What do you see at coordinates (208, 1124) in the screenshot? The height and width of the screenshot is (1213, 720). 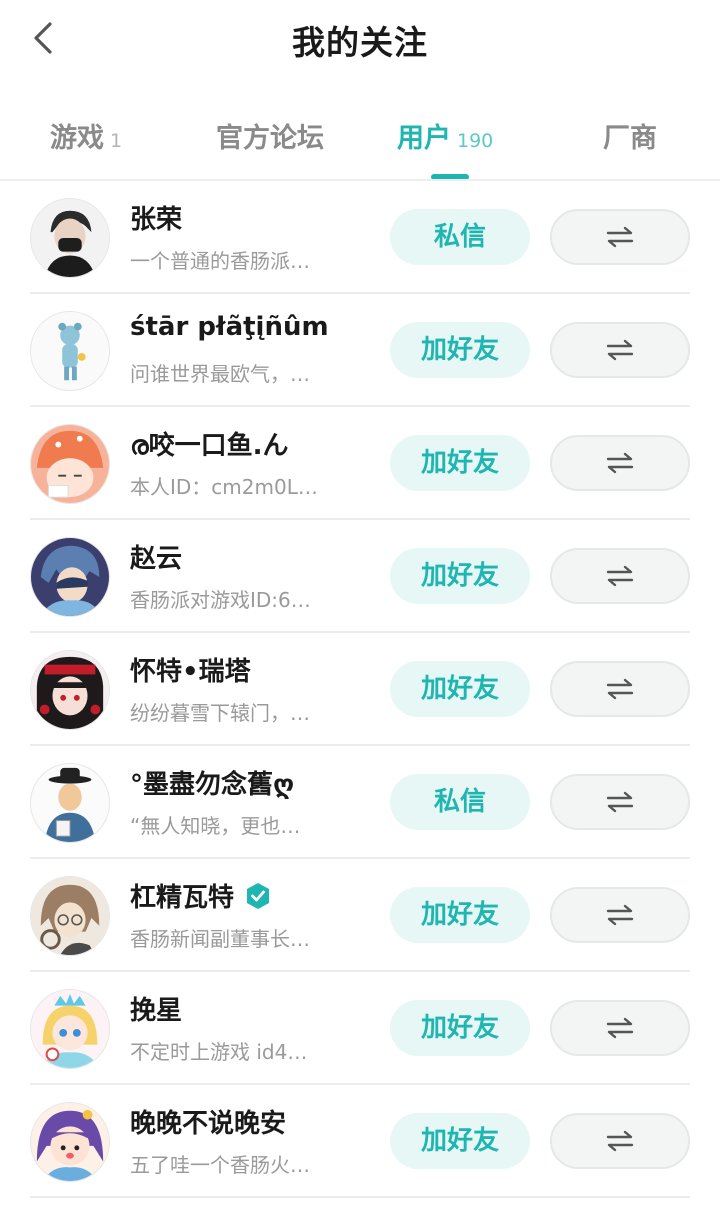 I see `user-name: 晚晚不说晚安` at bounding box center [208, 1124].